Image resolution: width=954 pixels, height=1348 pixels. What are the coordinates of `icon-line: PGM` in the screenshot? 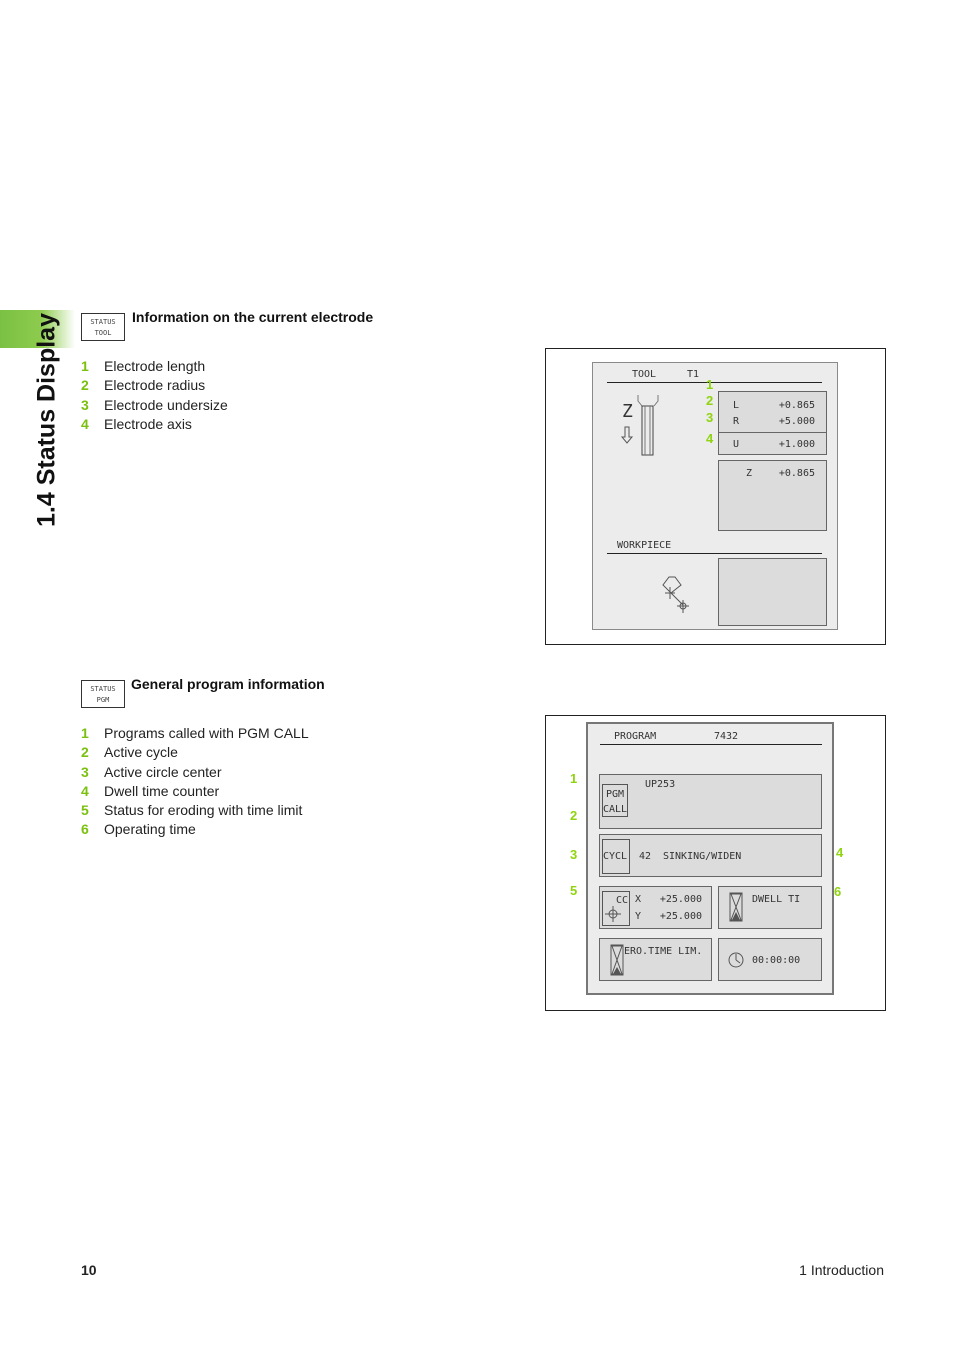 It's located at (615, 794).